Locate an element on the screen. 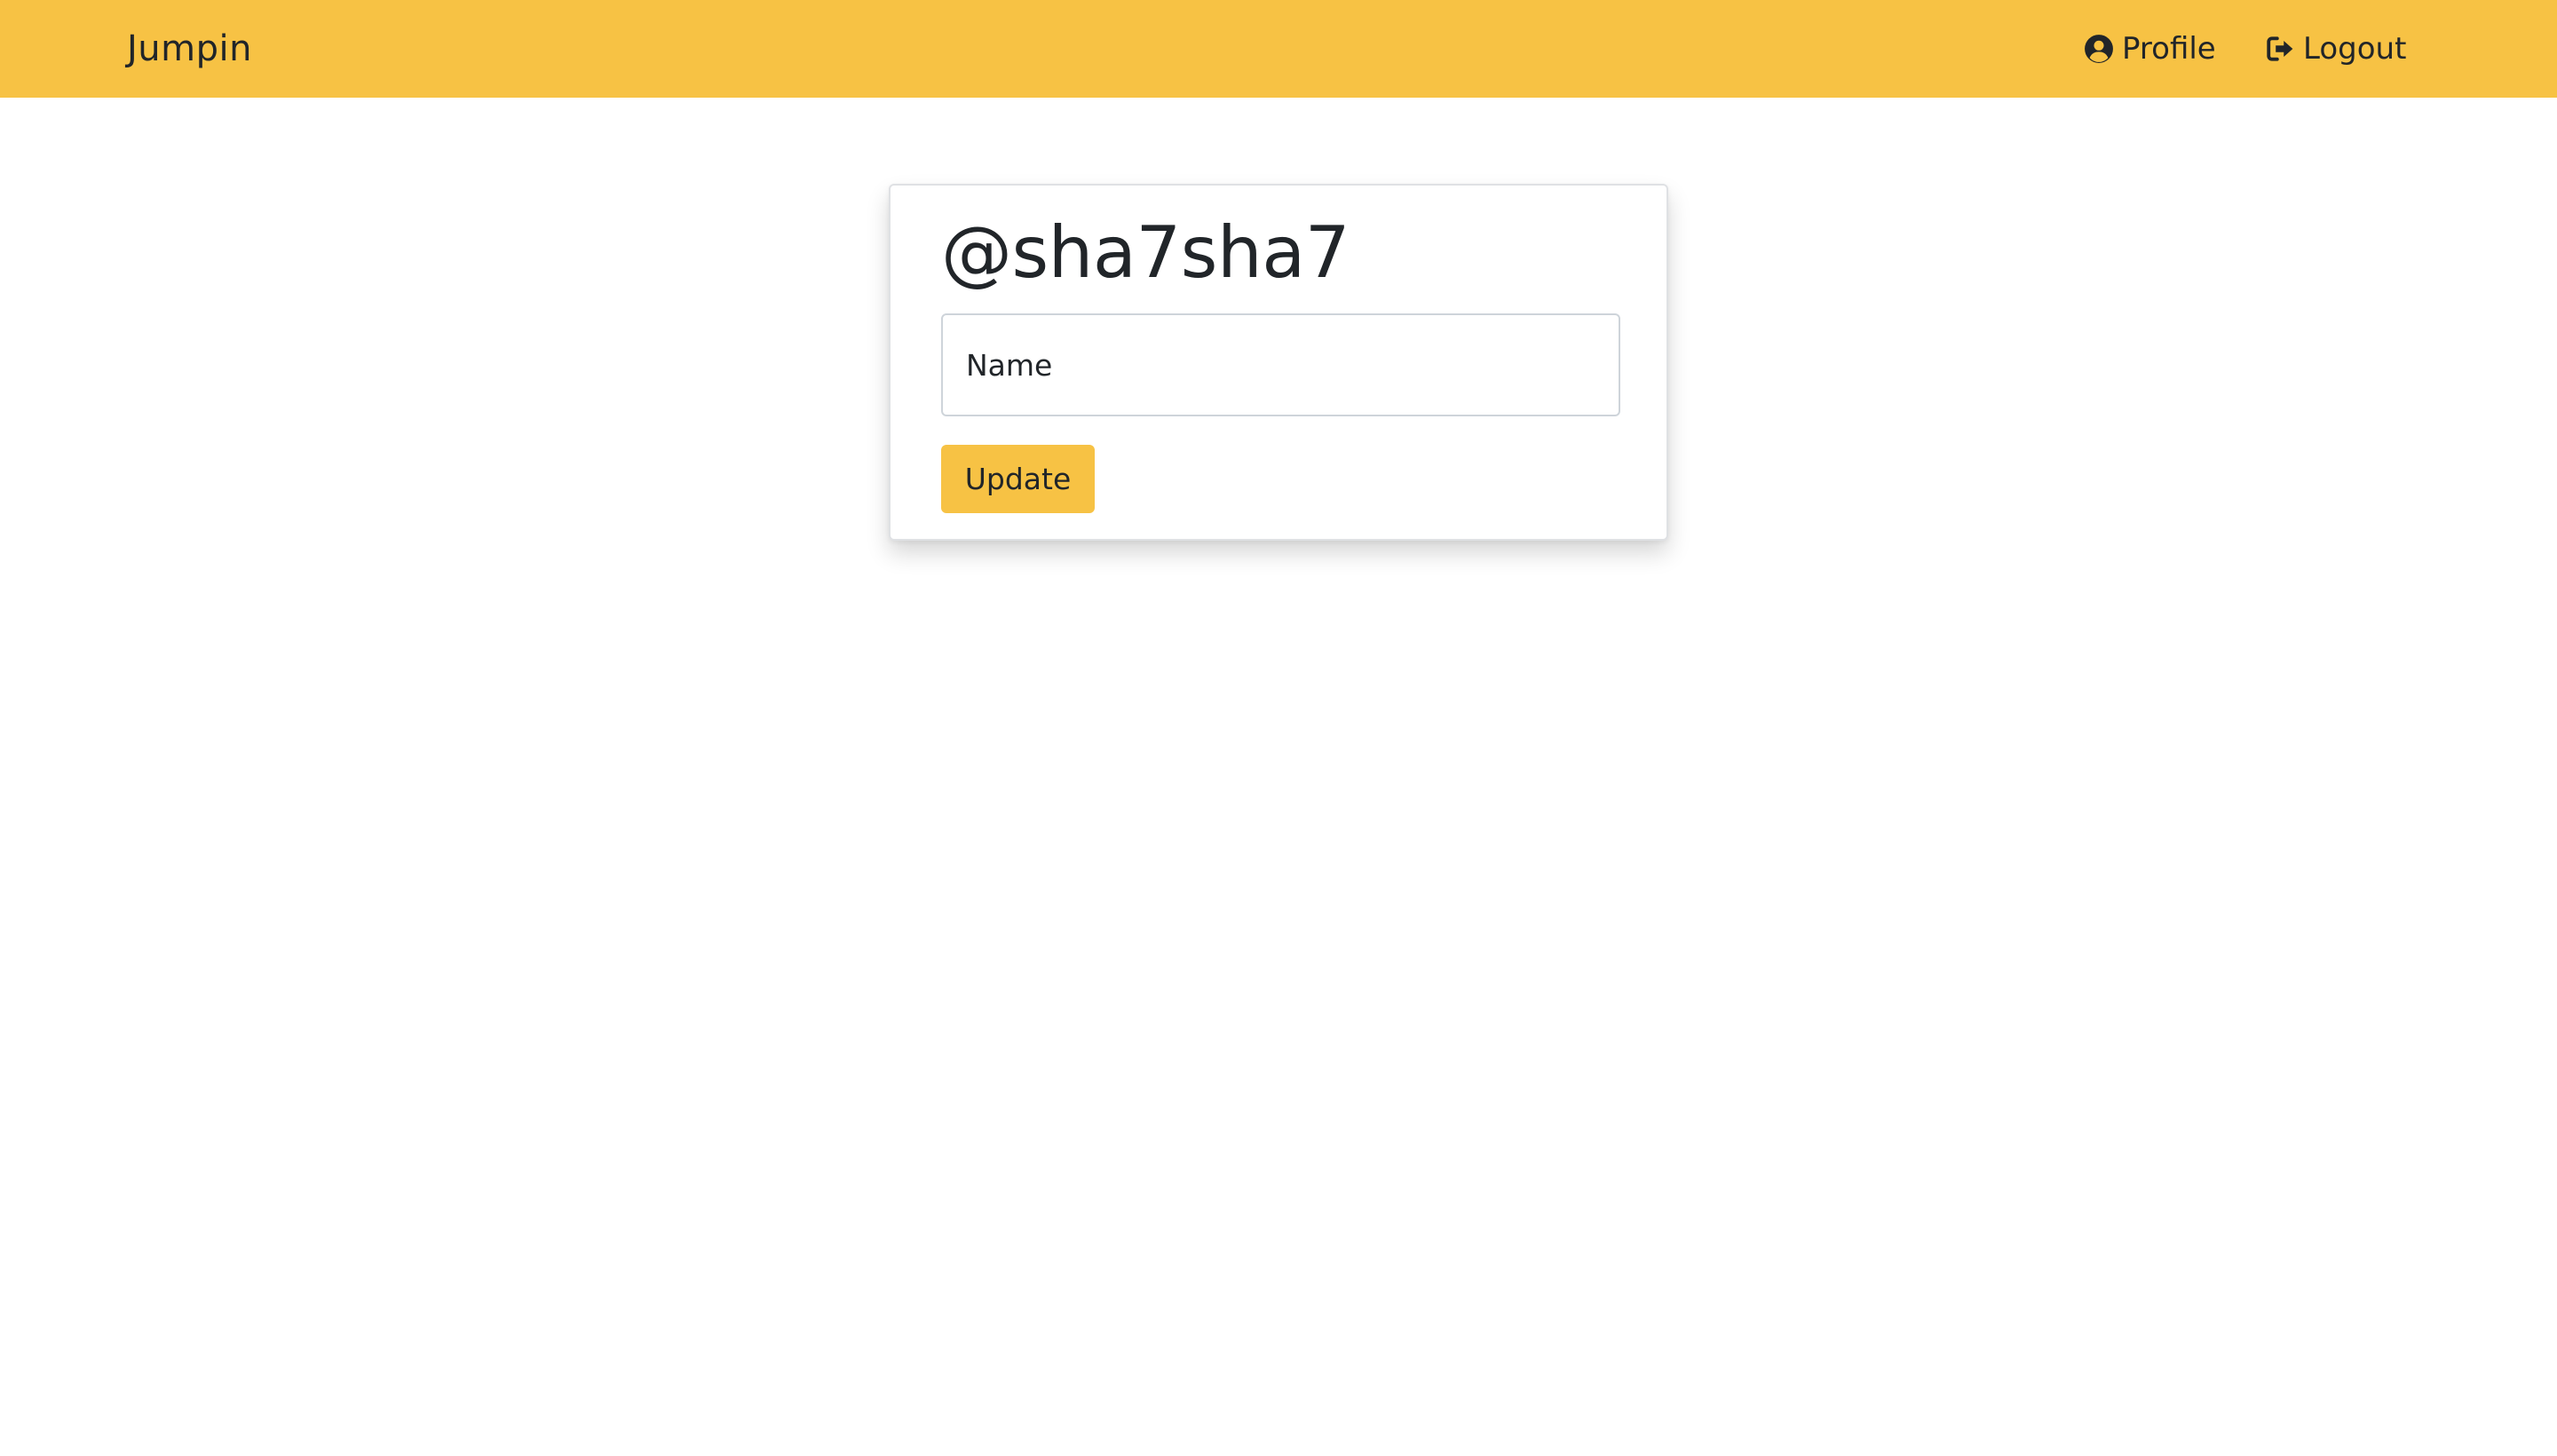  brand-link: Jumpin is located at coordinates (189, 49).